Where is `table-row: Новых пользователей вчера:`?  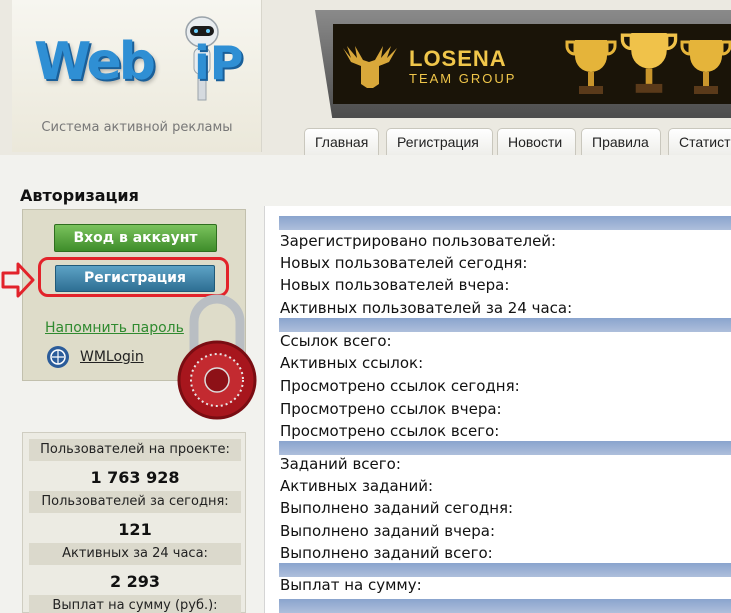
table-row: Новых пользователей вчера: is located at coordinates (395, 285).